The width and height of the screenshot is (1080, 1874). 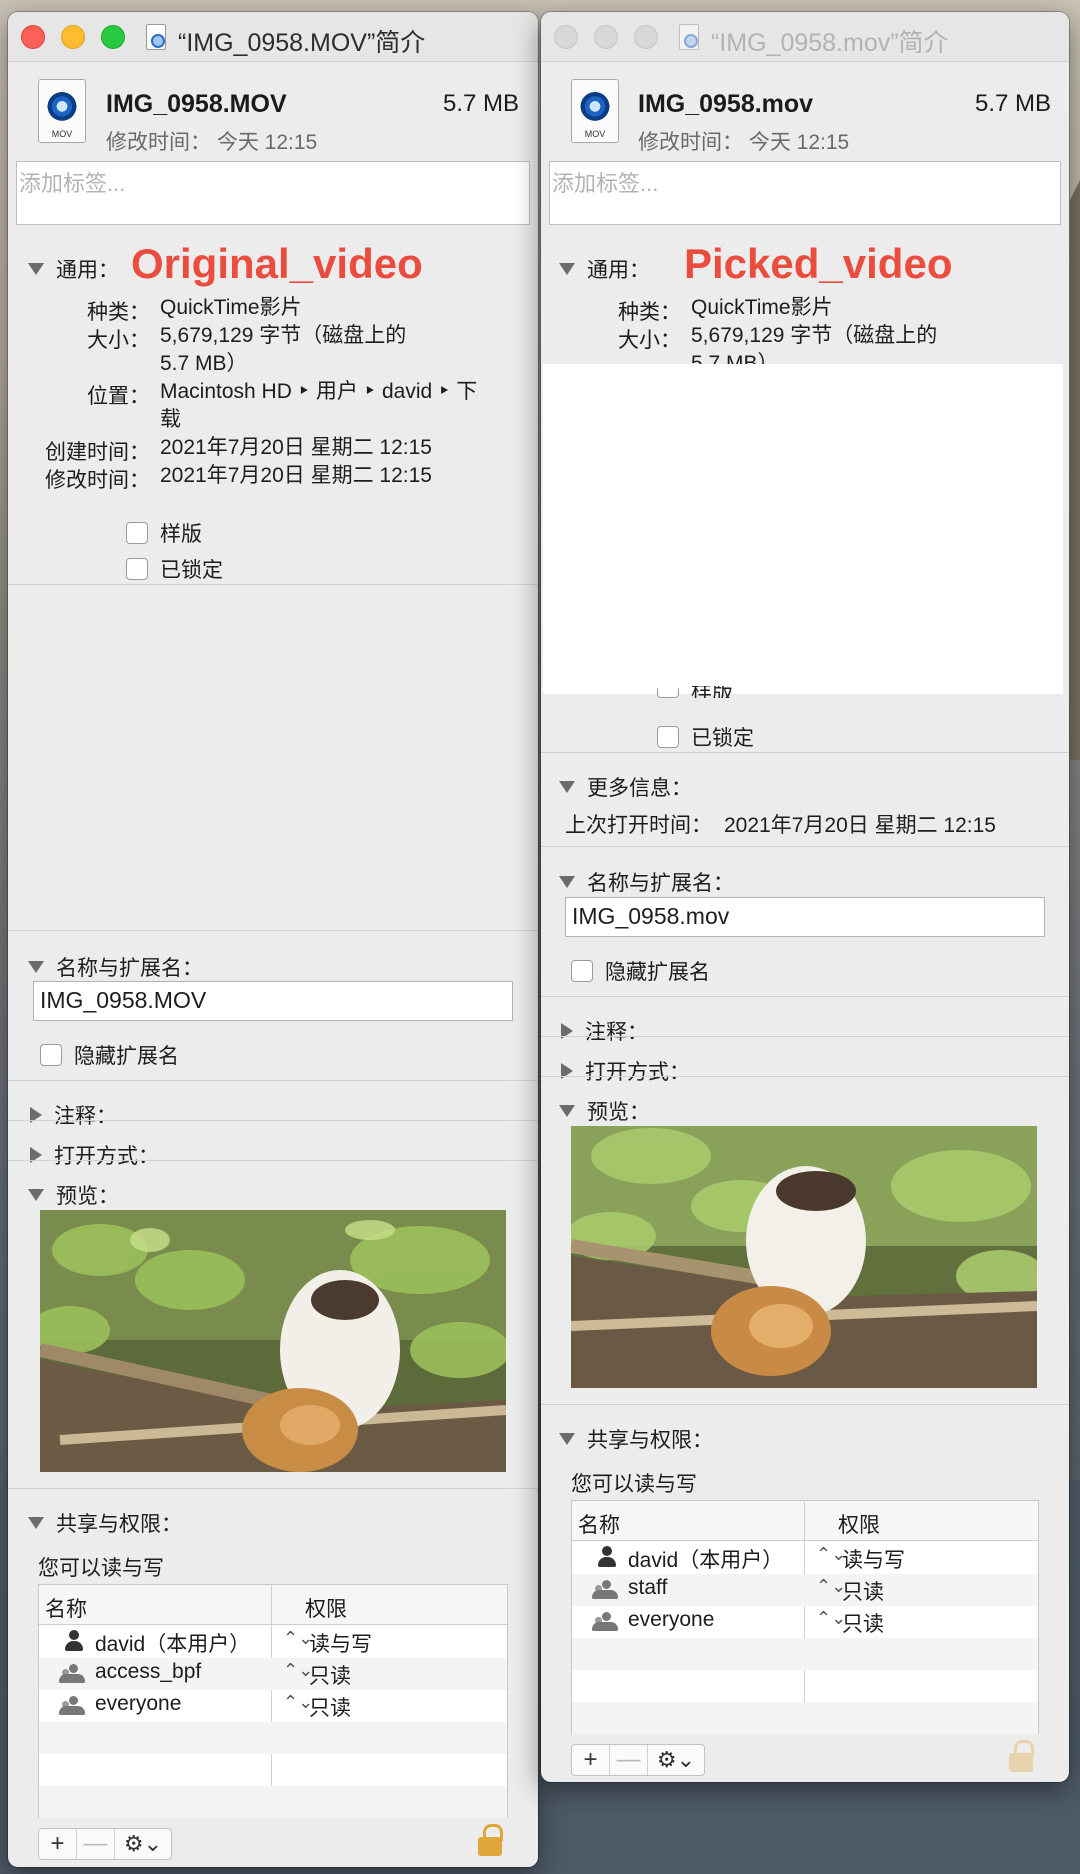 What do you see at coordinates (170, 419) in the screenshot?
I see `where-value-cont: 载` at bounding box center [170, 419].